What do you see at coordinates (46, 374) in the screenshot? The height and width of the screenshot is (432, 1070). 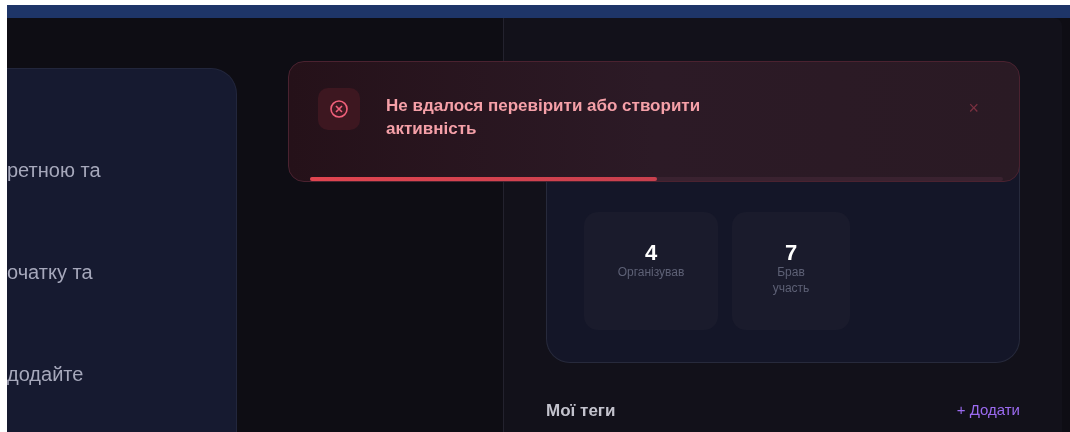 I see `info-text: додайте` at bounding box center [46, 374].